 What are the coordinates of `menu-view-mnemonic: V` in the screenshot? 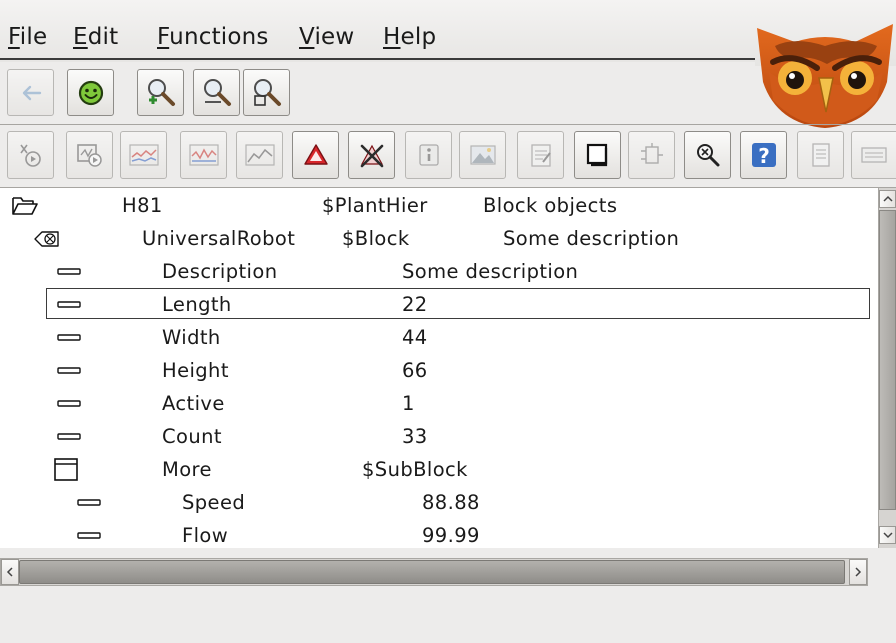 It's located at (307, 37).